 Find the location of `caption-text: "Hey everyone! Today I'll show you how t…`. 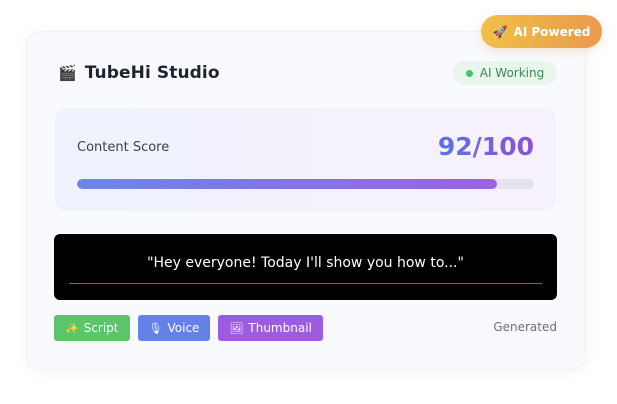

caption-text: "Hey everyone! Today I'll show you how t… is located at coordinates (305, 263).